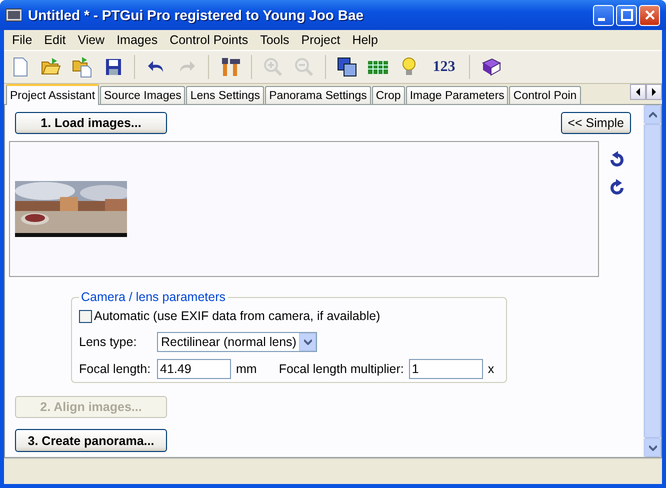 The height and width of the screenshot is (488, 666). I want to click on menu-item: Control Points, so click(209, 40).